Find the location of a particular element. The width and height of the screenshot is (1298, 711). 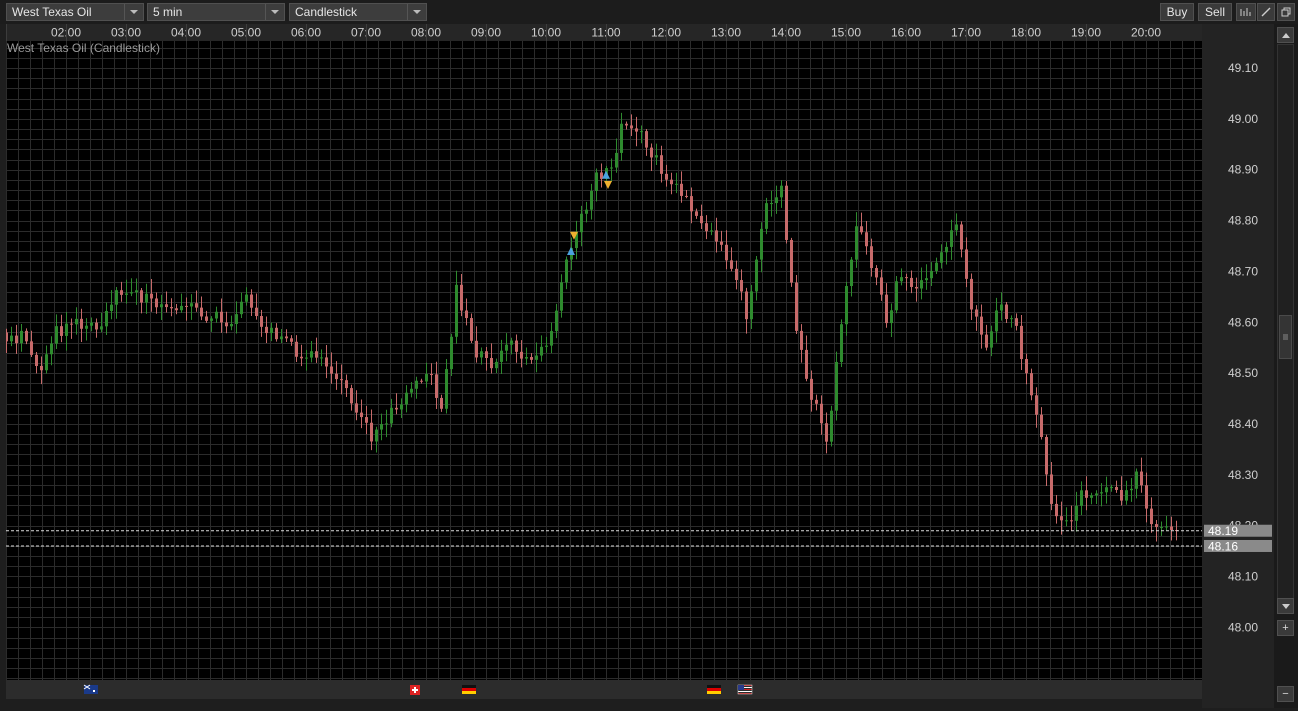

switzerland-flag is located at coordinates (415, 690).